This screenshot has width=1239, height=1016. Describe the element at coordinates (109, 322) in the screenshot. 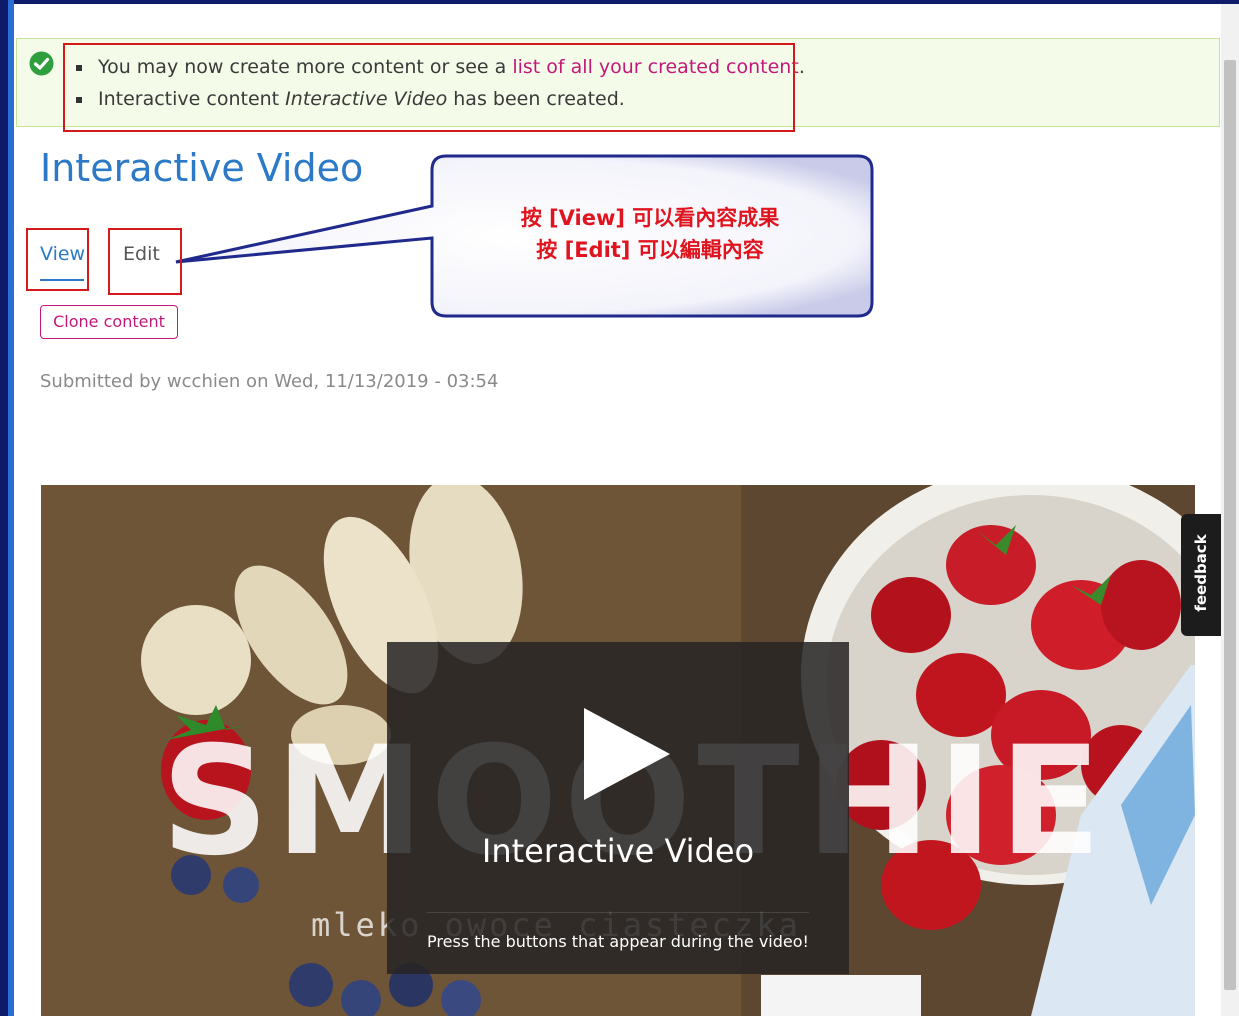

I see `clone-content-button: Clone content` at that location.